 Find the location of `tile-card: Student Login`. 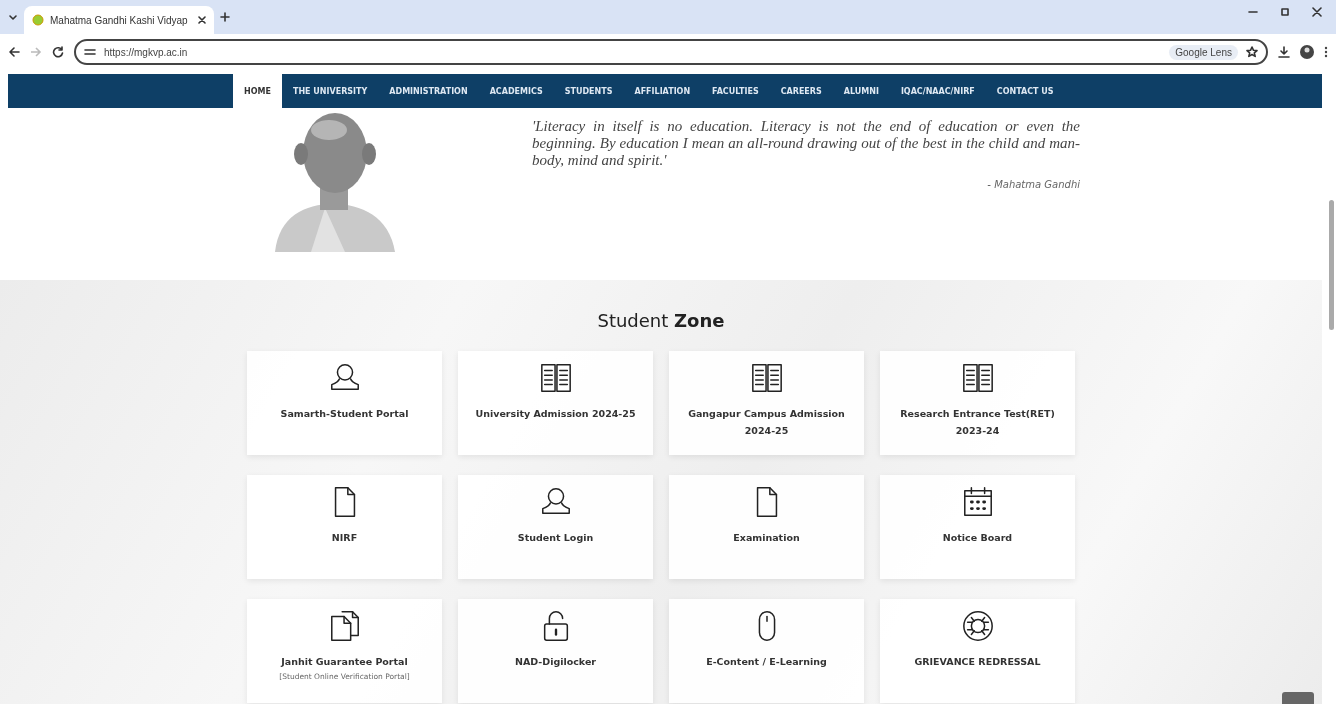

tile-card: Student Login is located at coordinates (555, 527).